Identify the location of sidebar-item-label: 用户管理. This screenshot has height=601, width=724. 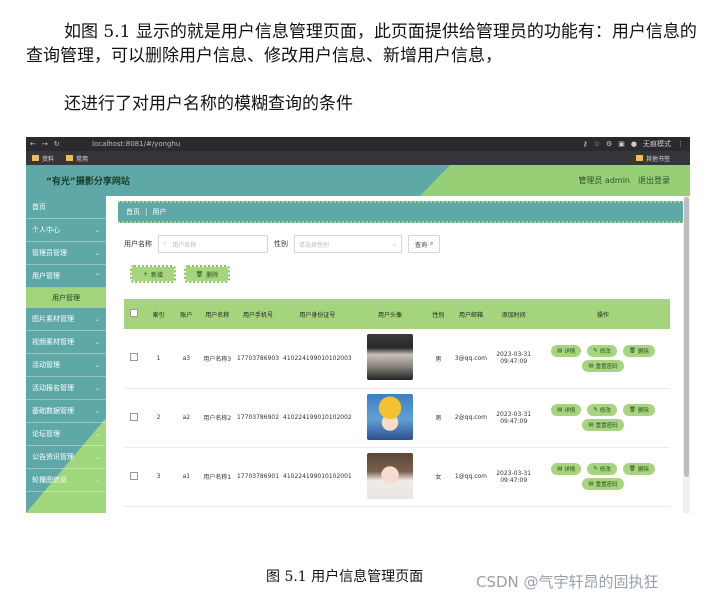
(46, 276).